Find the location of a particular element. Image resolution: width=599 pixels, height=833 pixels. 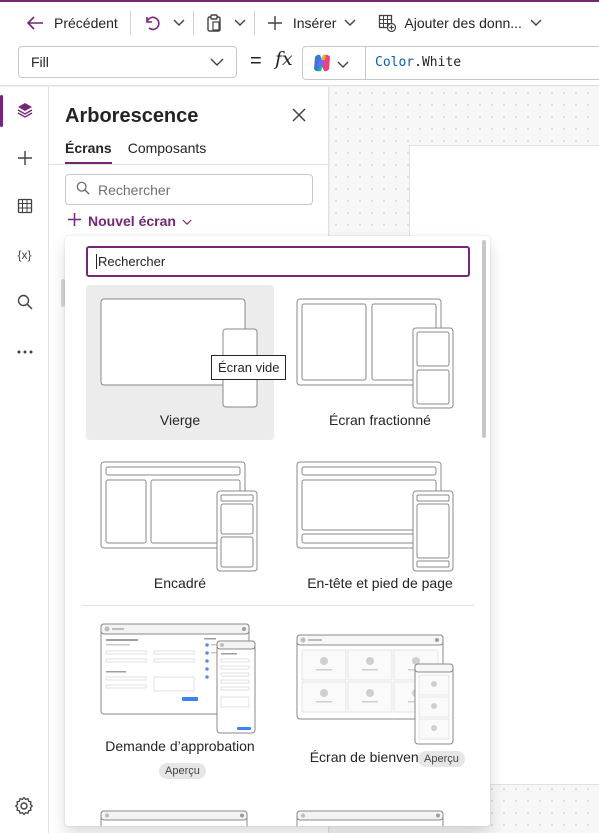

settings-button is located at coordinates (25, 807).